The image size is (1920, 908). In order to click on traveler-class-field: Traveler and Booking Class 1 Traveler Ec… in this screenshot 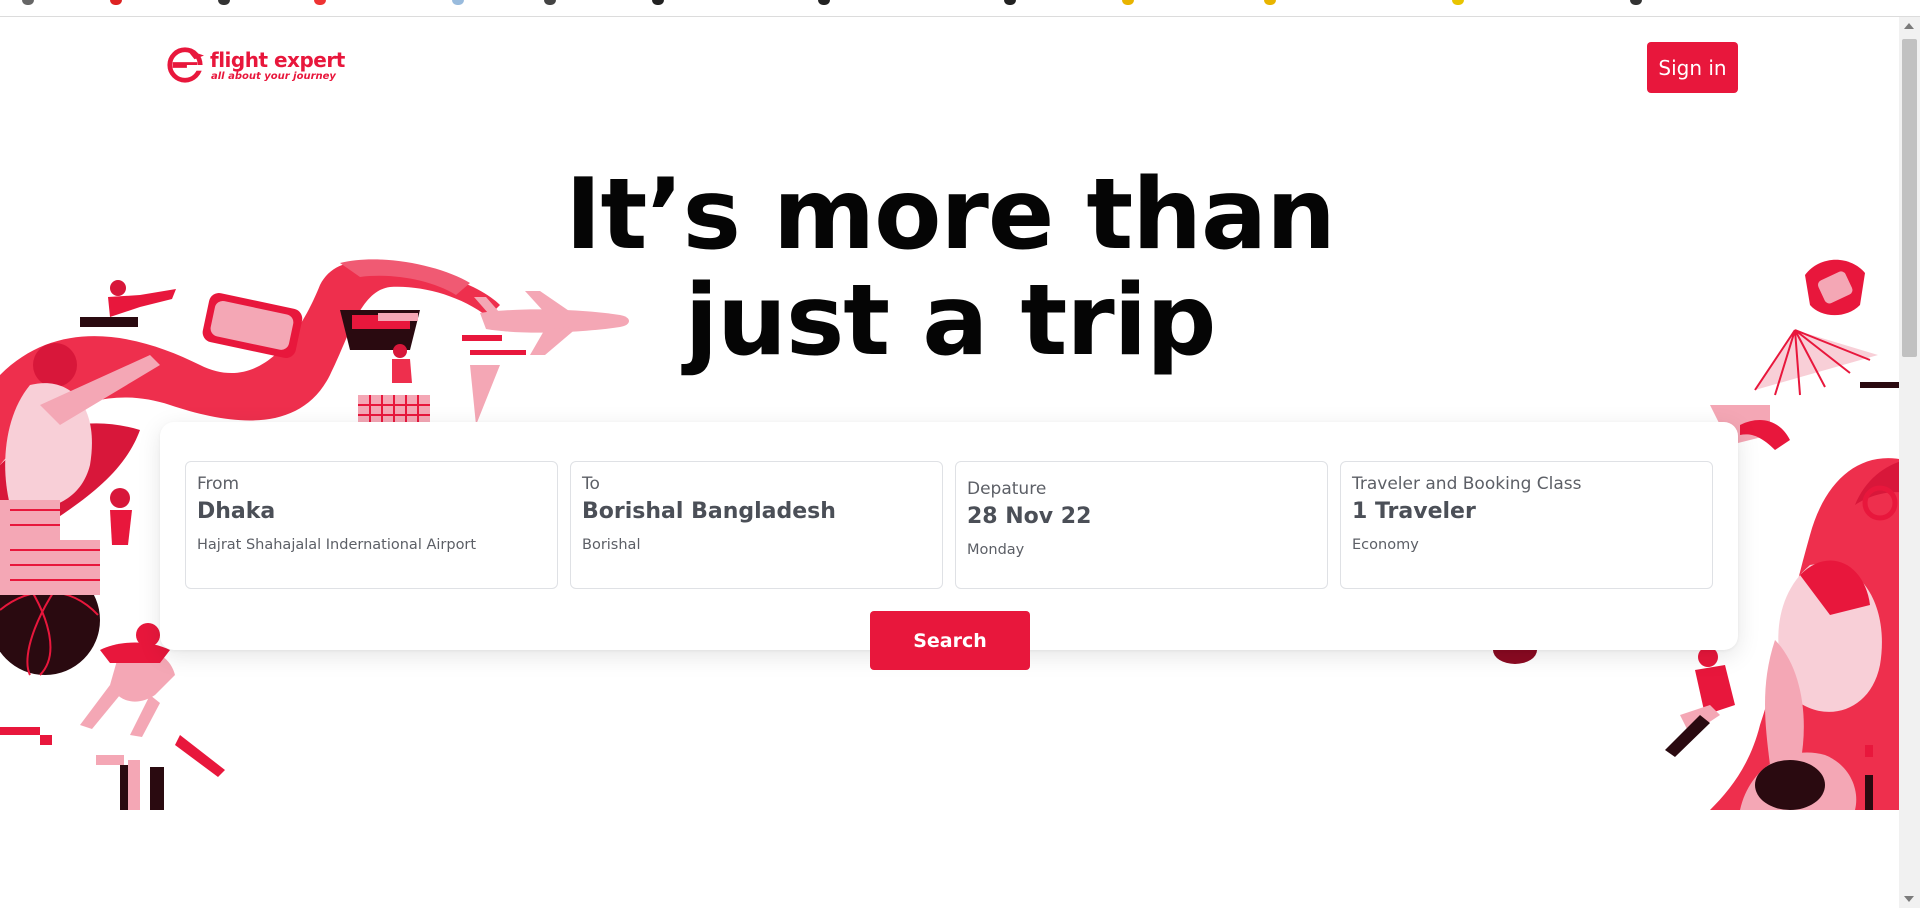, I will do `click(1526, 525)`.